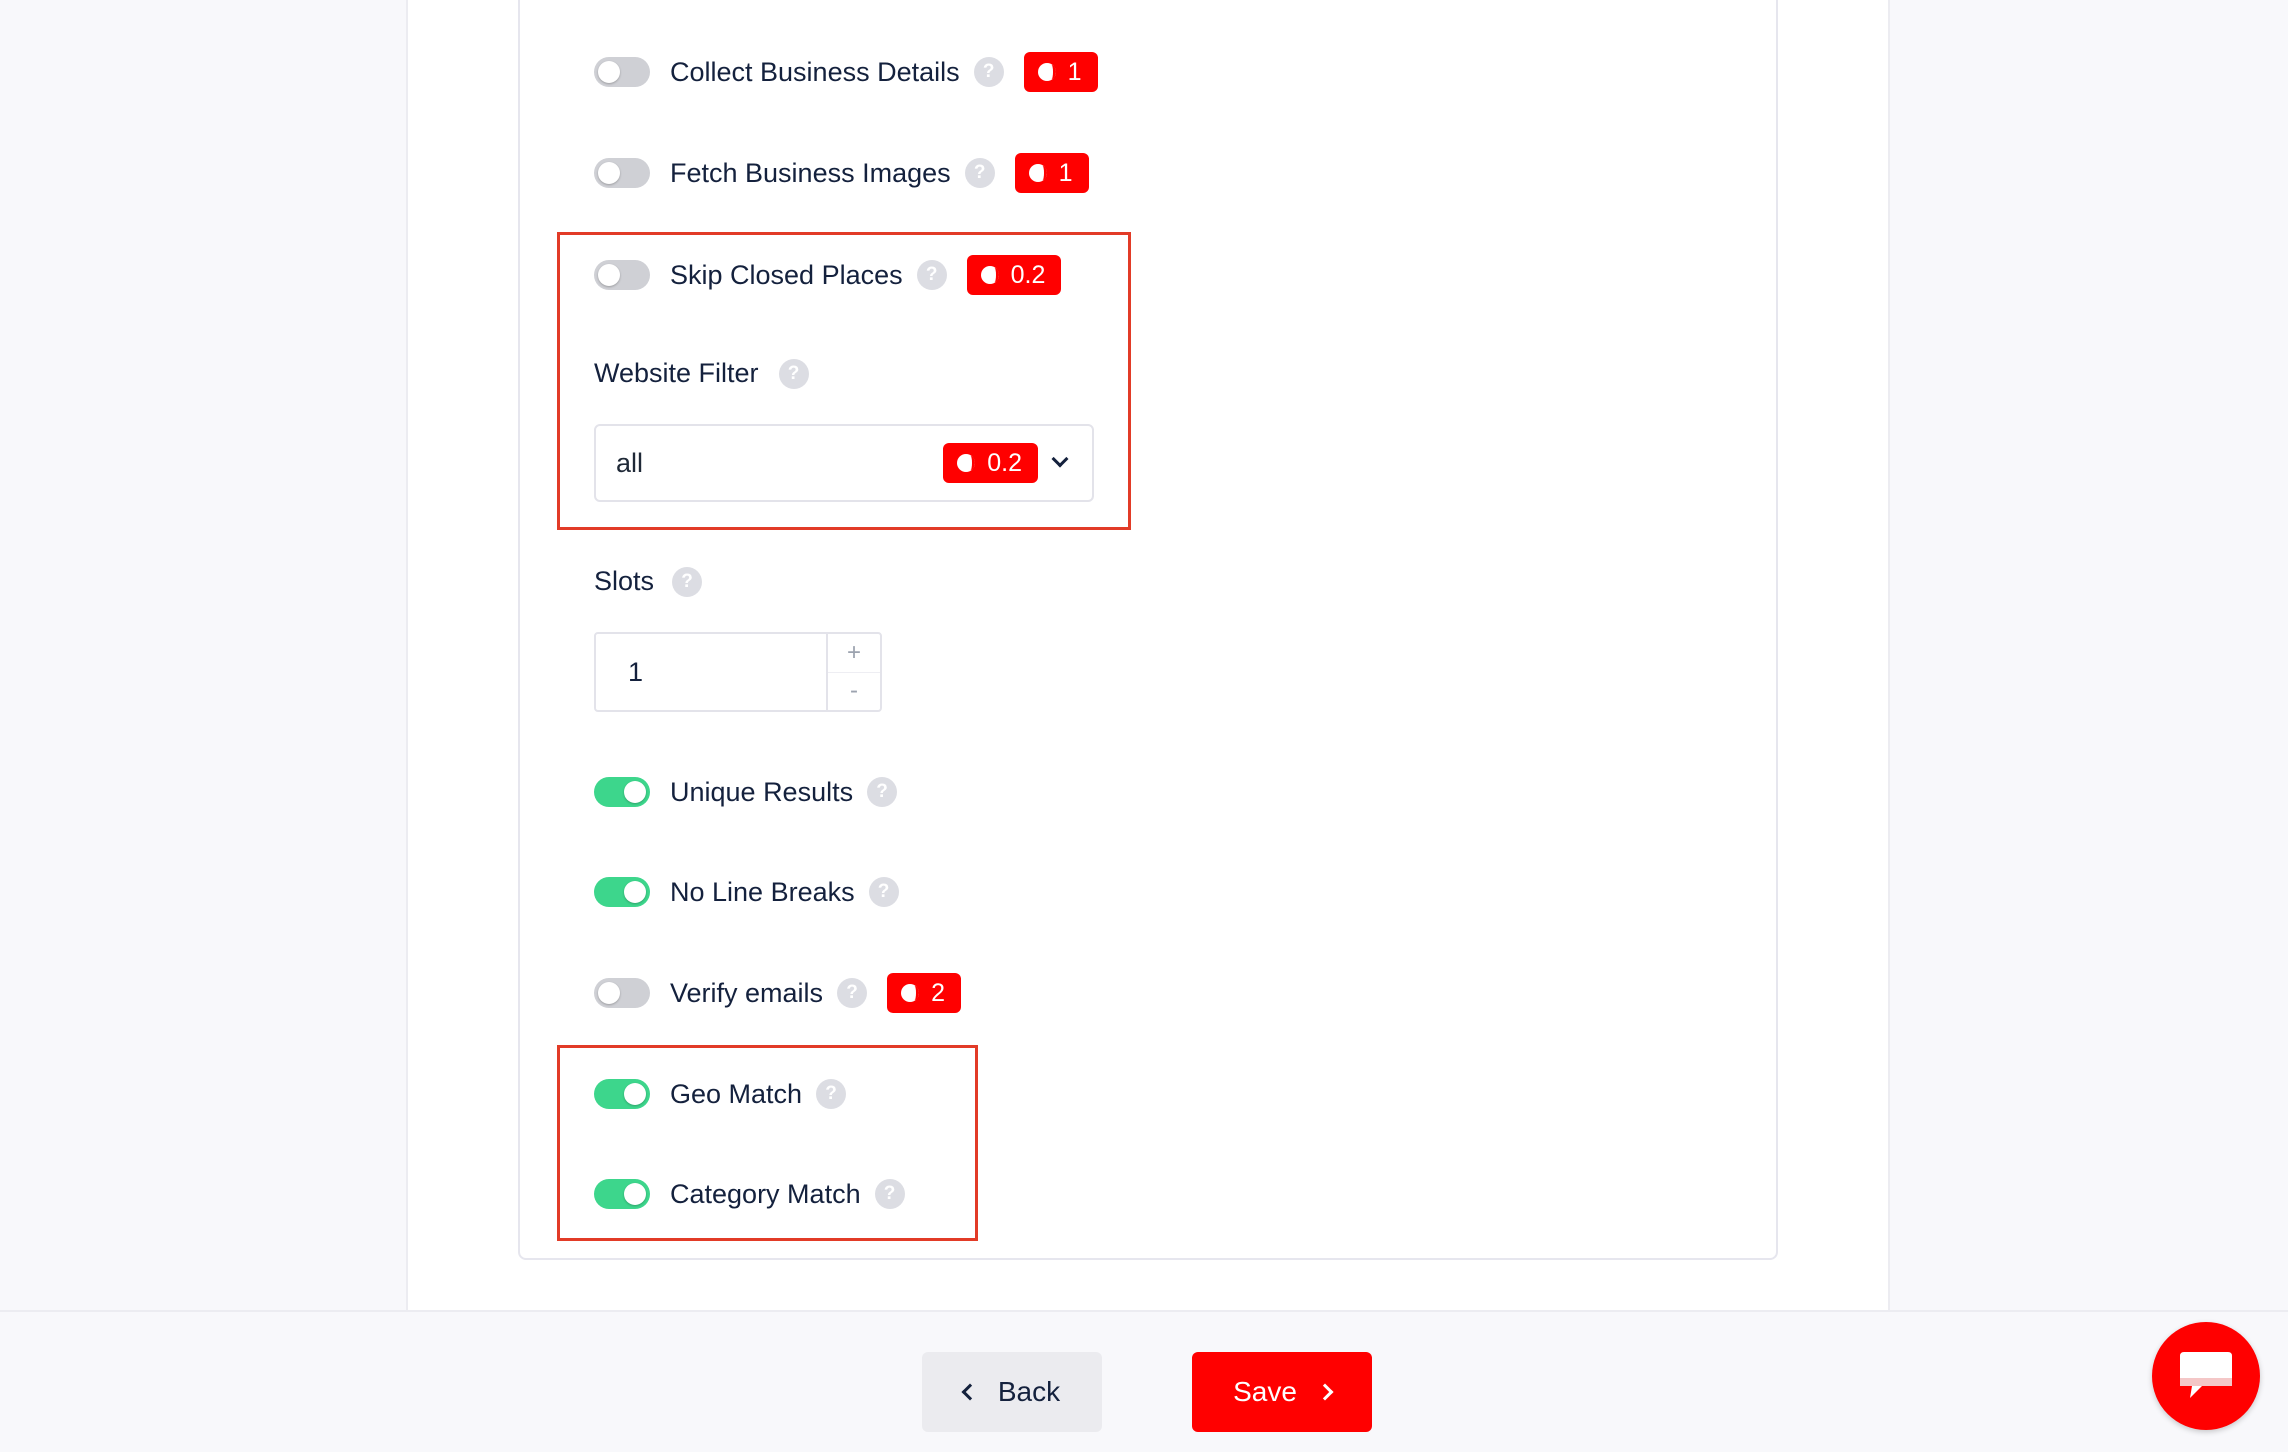 This screenshot has width=2288, height=1452. I want to click on no-line-breaks-toggle, so click(622, 892).